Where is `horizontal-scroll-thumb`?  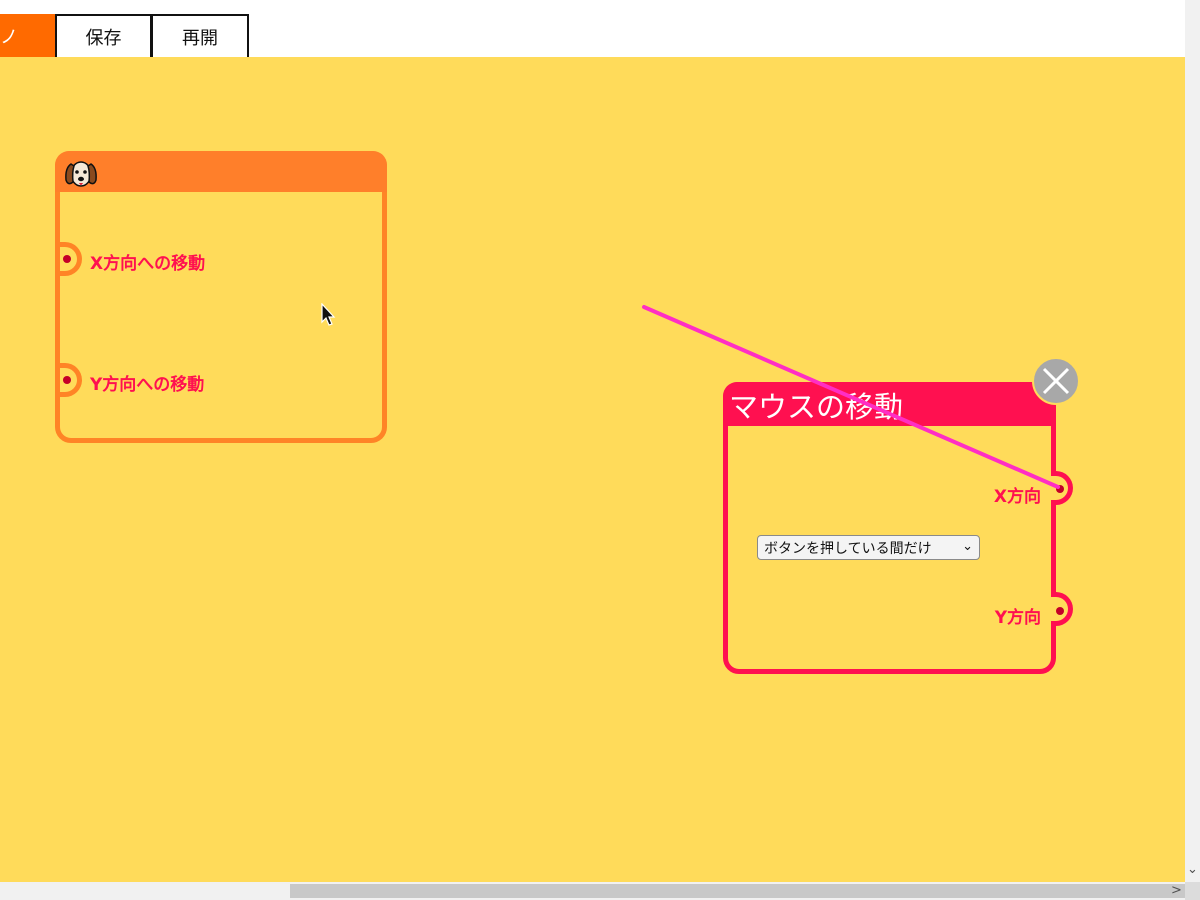 horizontal-scroll-thumb is located at coordinates (737, 891).